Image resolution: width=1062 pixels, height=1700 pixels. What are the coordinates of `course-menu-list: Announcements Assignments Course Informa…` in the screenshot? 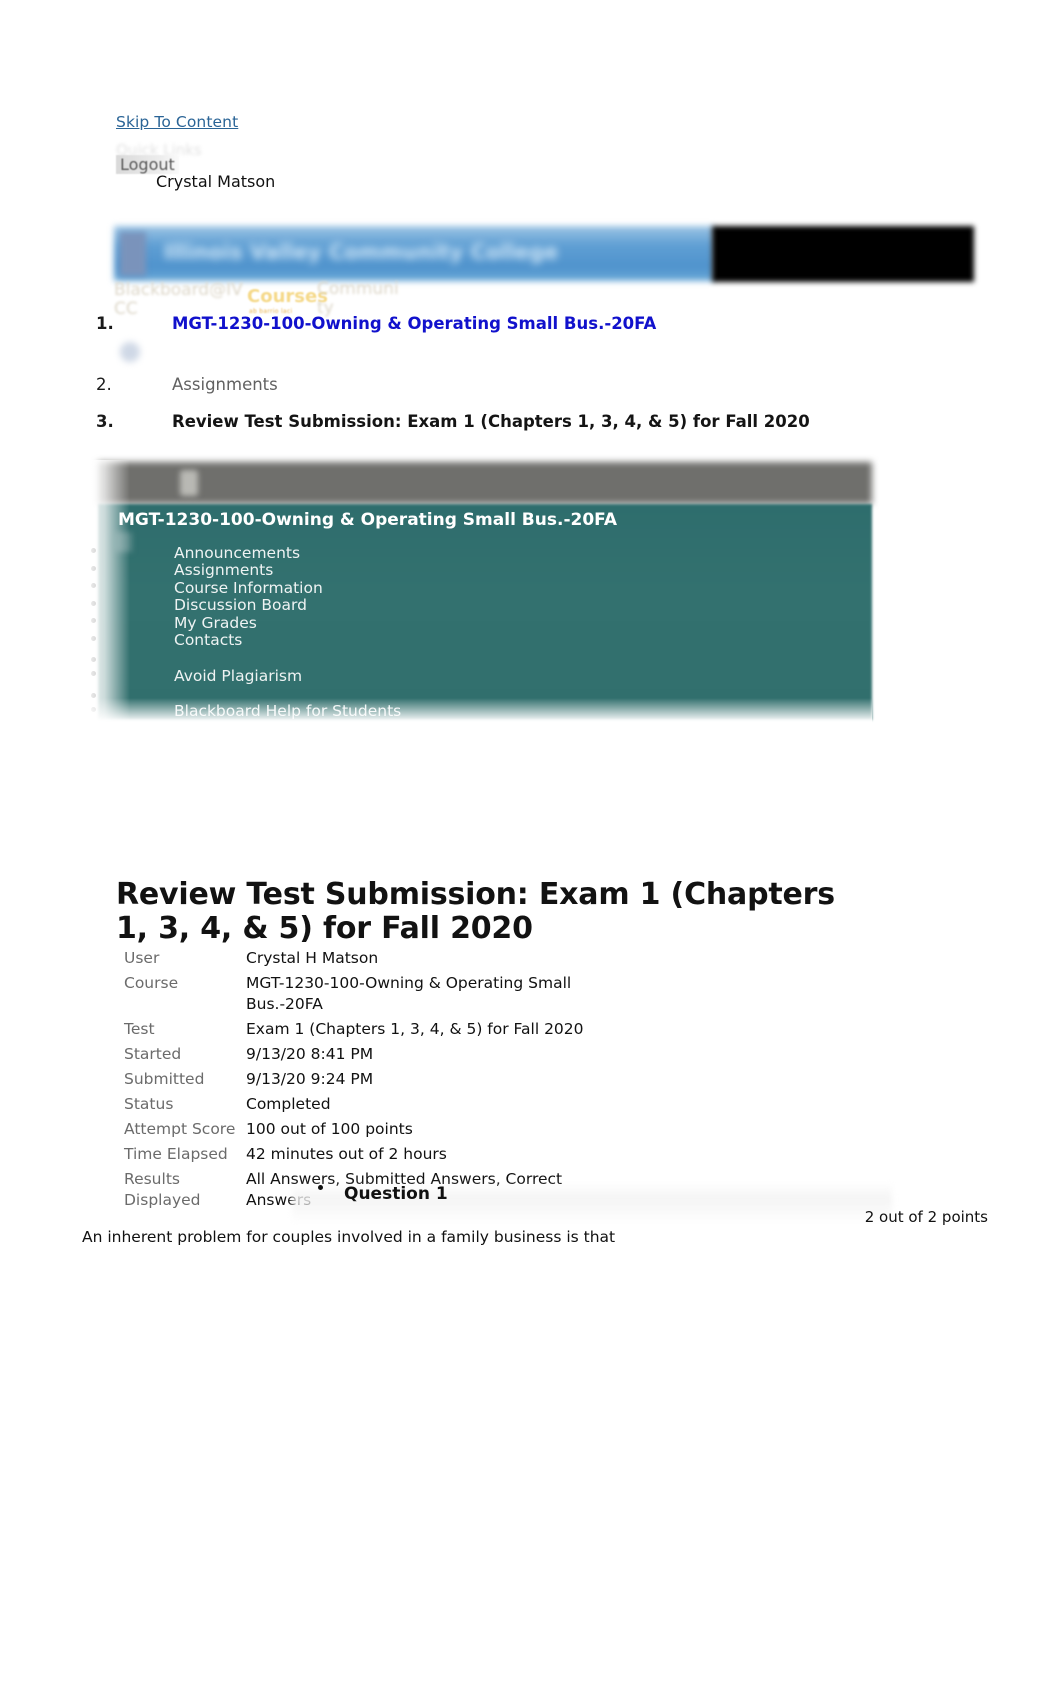 It's located at (478, 632).